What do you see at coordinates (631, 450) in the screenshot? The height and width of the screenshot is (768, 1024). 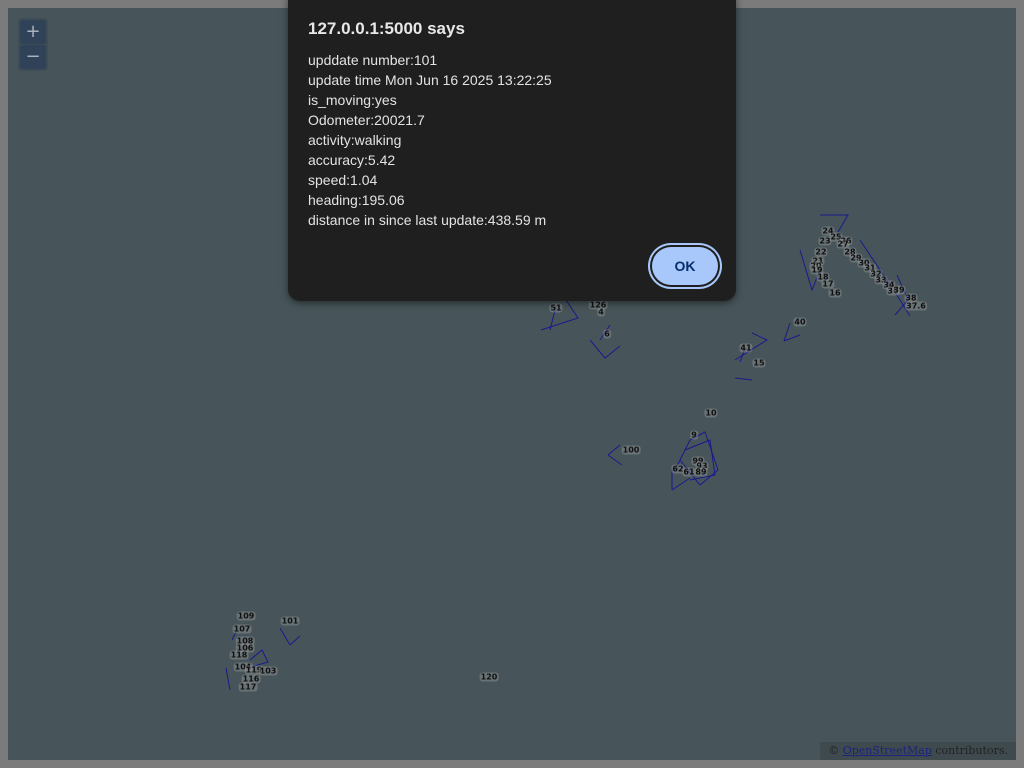 I see `marker-label: 100` at bounding box center [631, 450].